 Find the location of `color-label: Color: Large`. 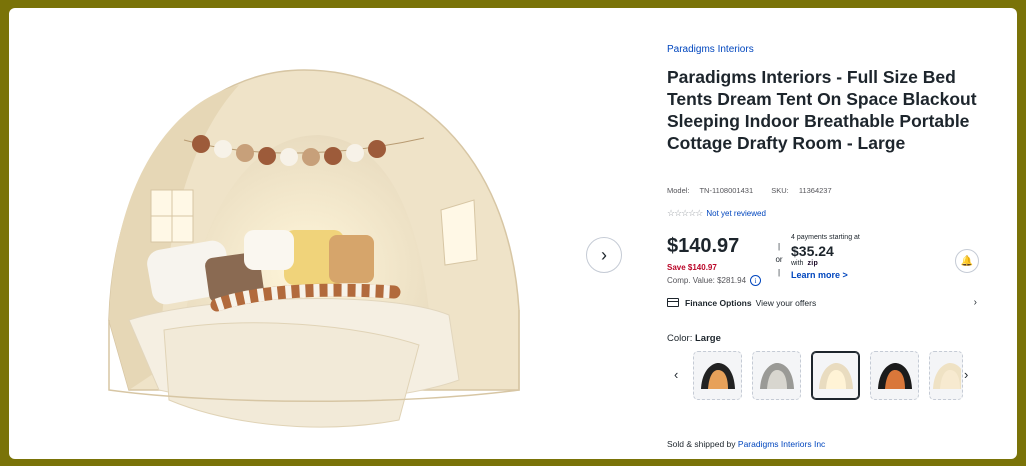

color-label: Color: Large is located at coordinates (694, 338).